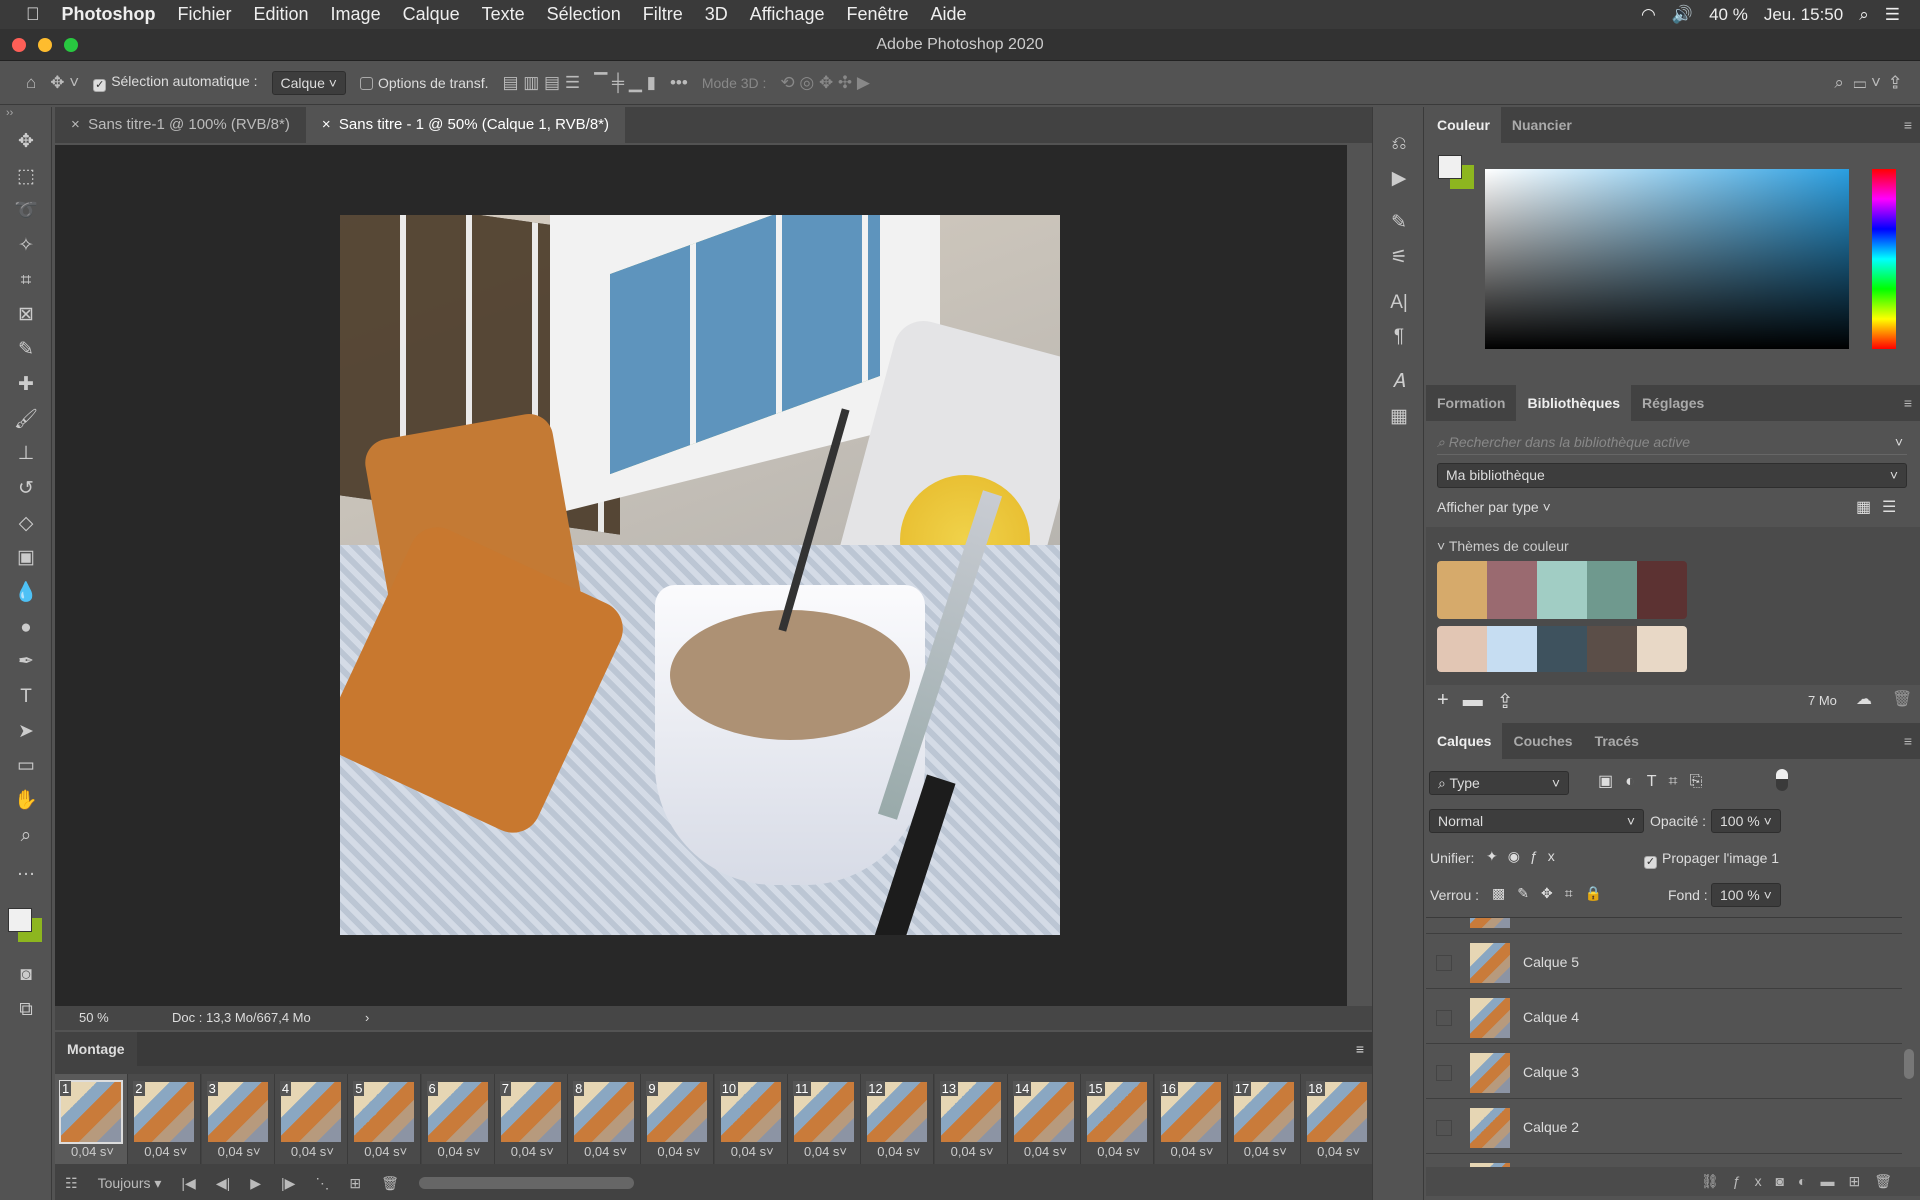 Image resolution: width=1920 pixels, height=1200 pixels. Describe the element at coordinates (1664, 1072) in the screenshot. I see `layer-row: Calque 3` at that location.